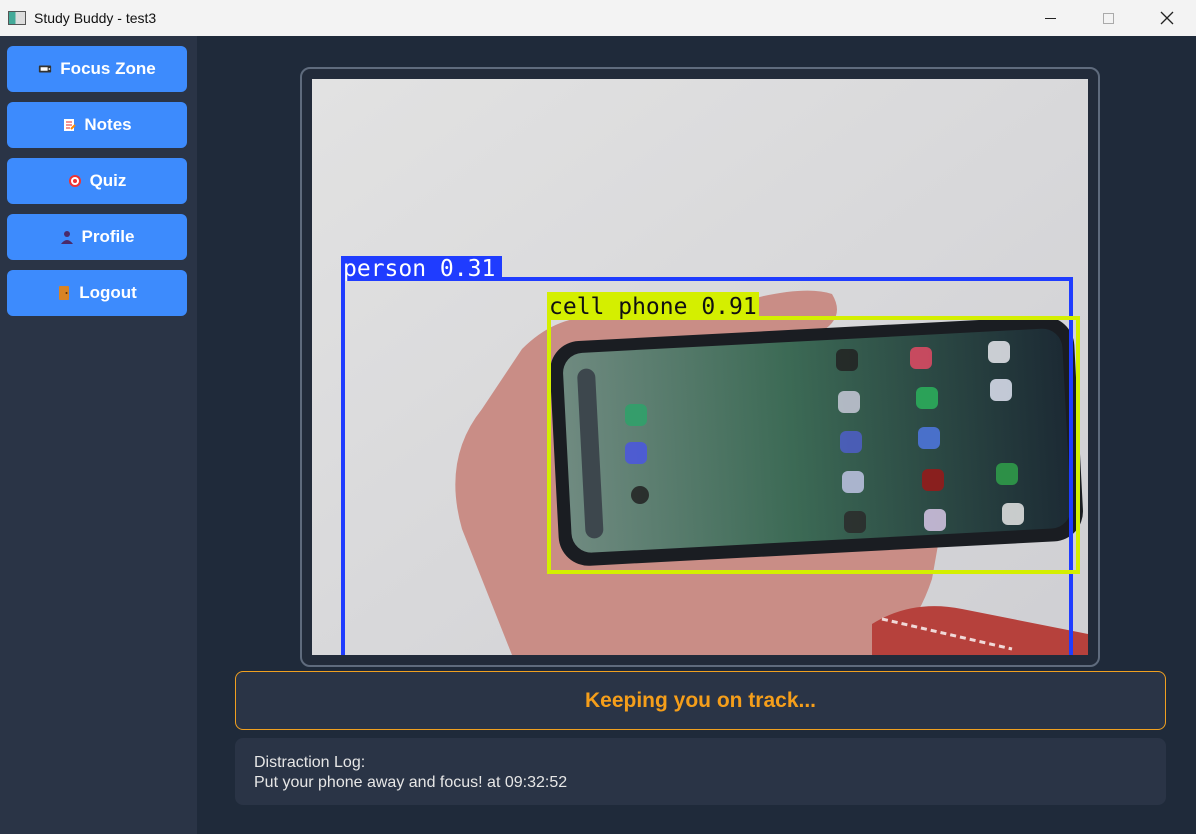 This screenshot has height=834, width=1196. Describe the element at coordinates (69, 125) in the screenshot. I see `memo-icon` at that location.